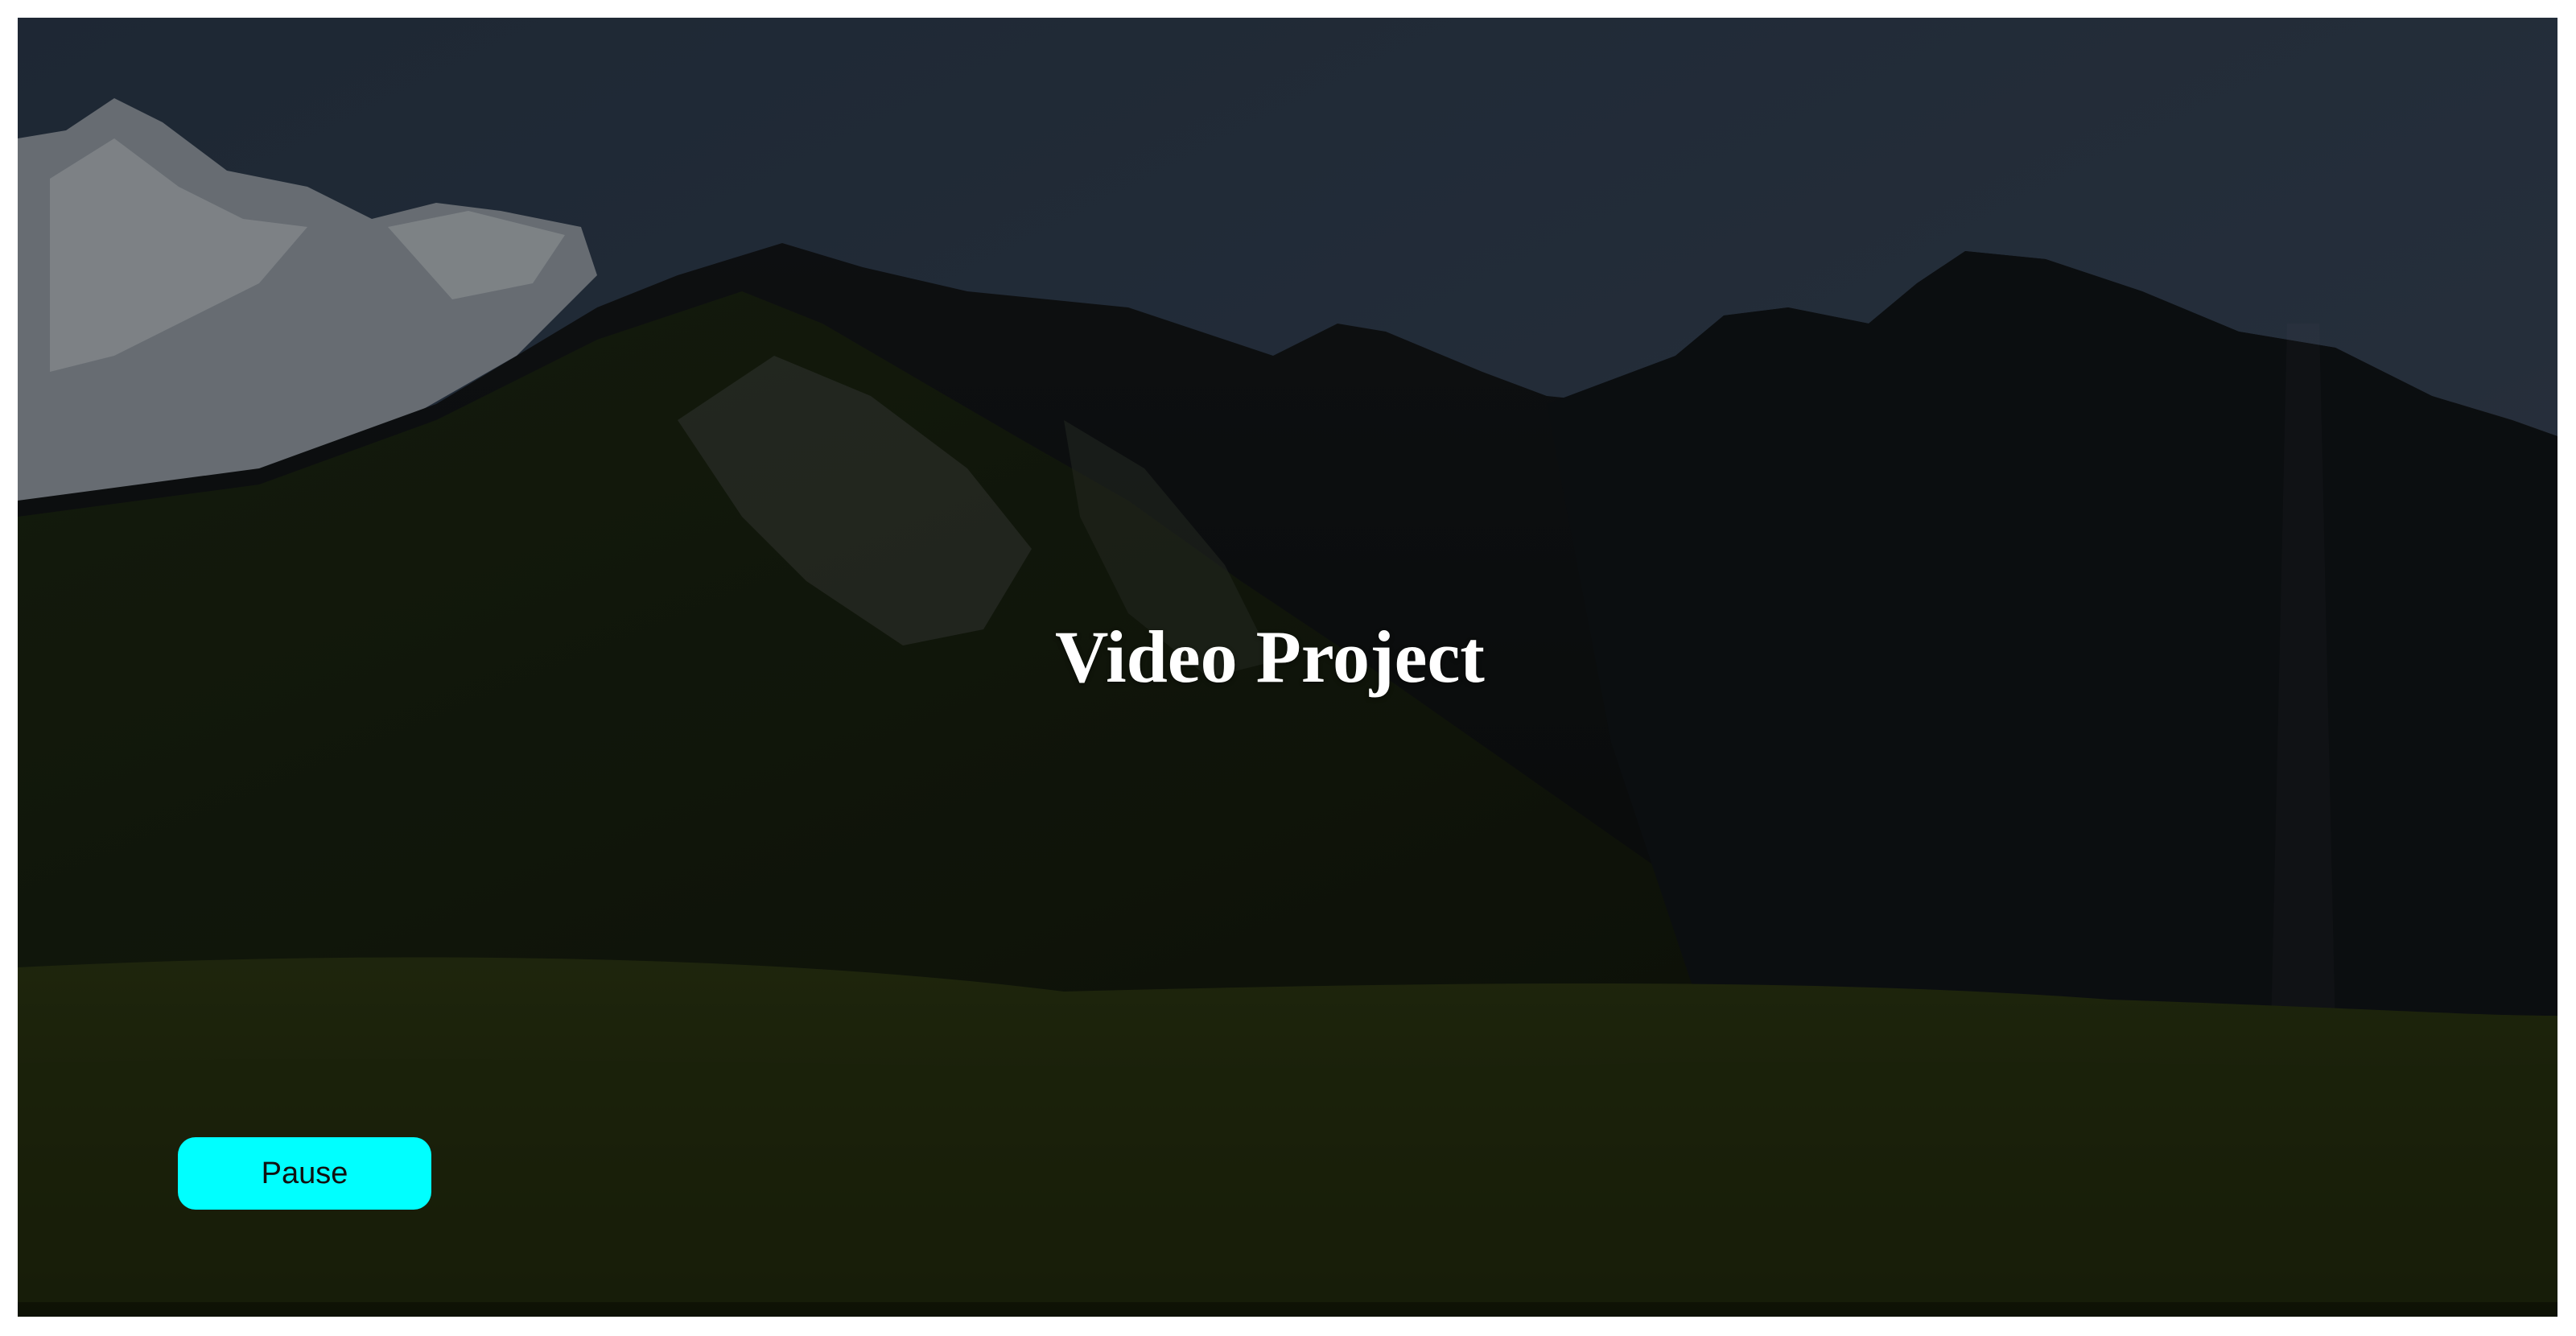  I want to click on pause-button: Pause, so click(304, 1173).